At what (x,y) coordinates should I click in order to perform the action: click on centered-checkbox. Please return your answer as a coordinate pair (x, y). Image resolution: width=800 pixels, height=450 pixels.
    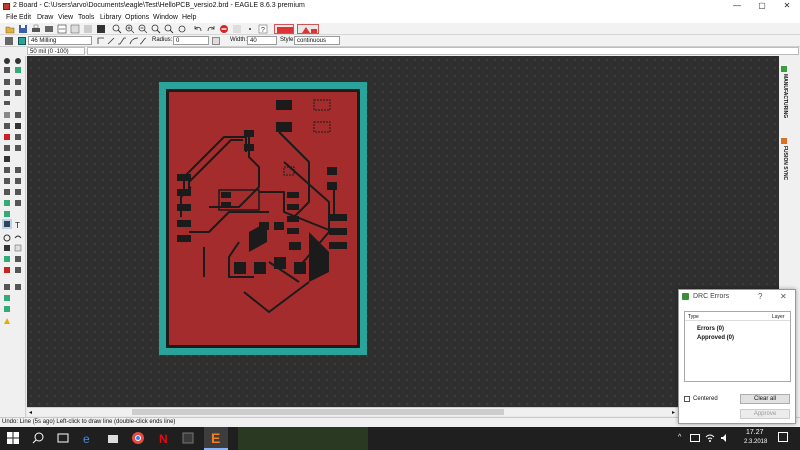
    Looking at the image, I should click on (687, 399).